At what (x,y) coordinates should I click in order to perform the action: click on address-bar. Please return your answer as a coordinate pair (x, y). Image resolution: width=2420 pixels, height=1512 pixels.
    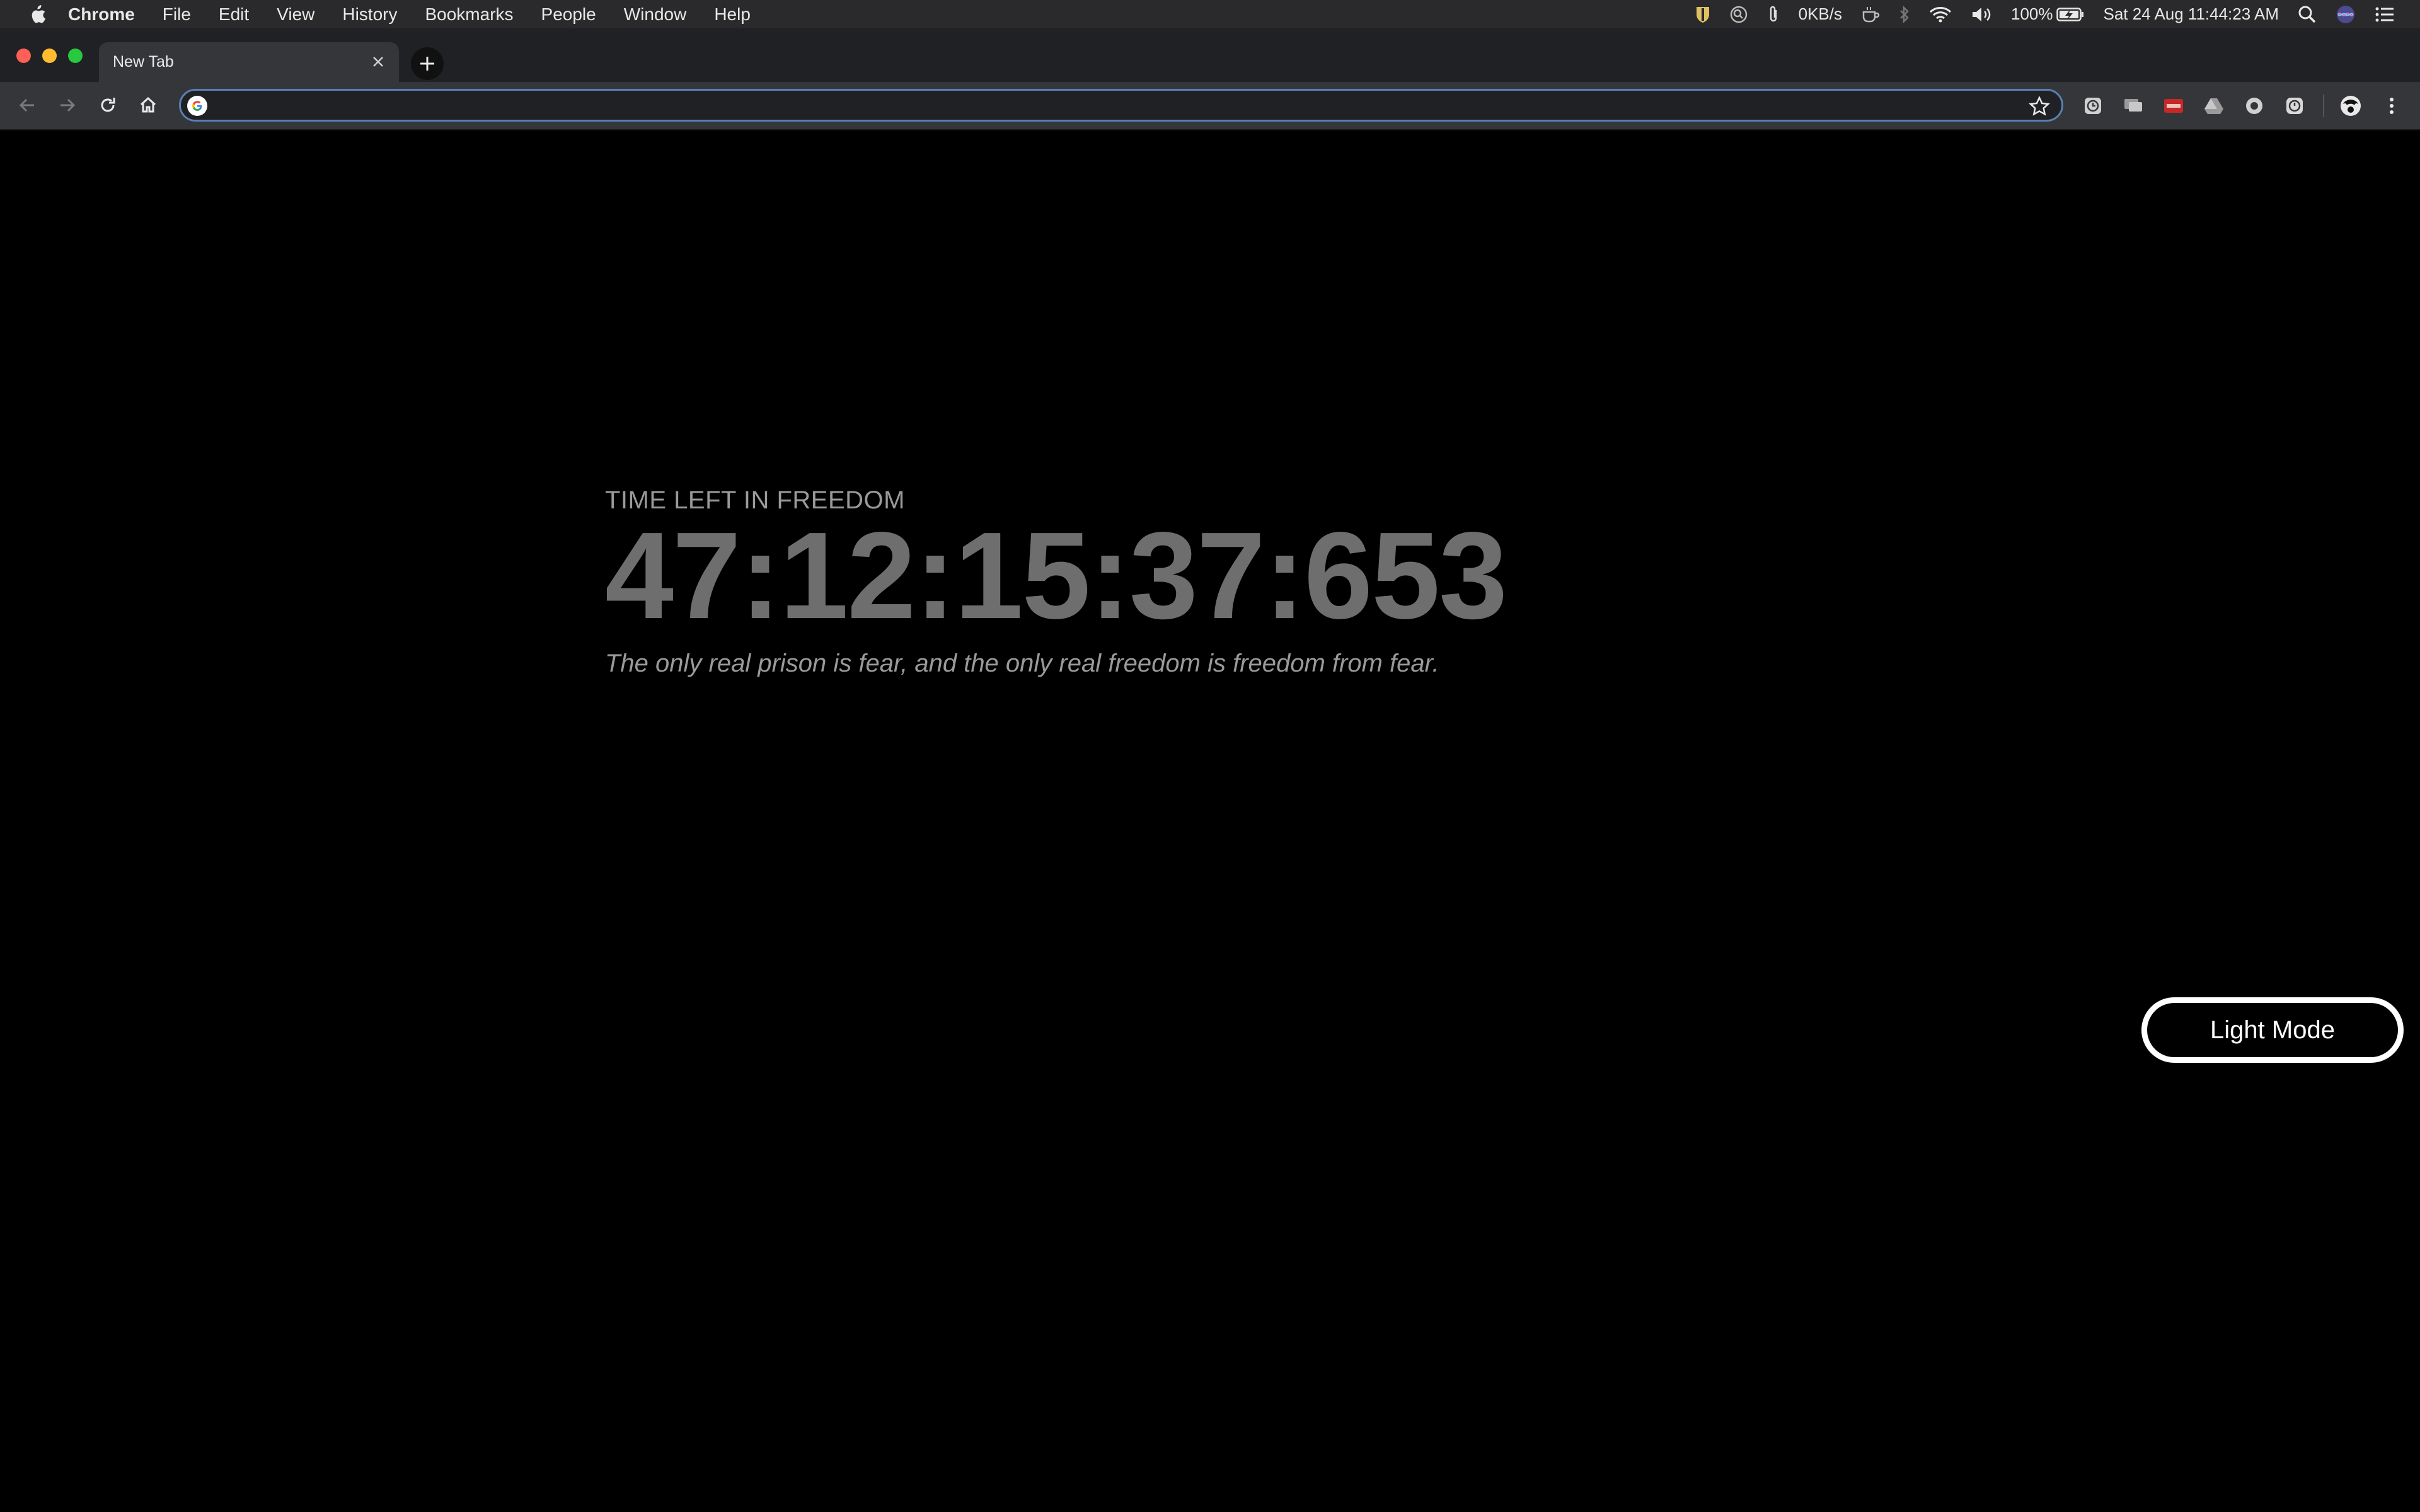
    Looking at the image, I should click on (1121, 105).